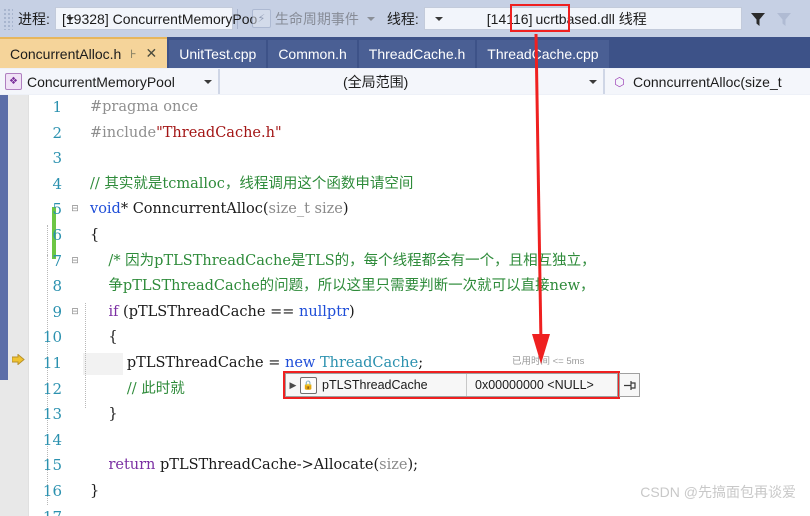  Describe the element at coordinates (18, 359) in the screenshot. I see `yellow-arrow-icon` at that location.